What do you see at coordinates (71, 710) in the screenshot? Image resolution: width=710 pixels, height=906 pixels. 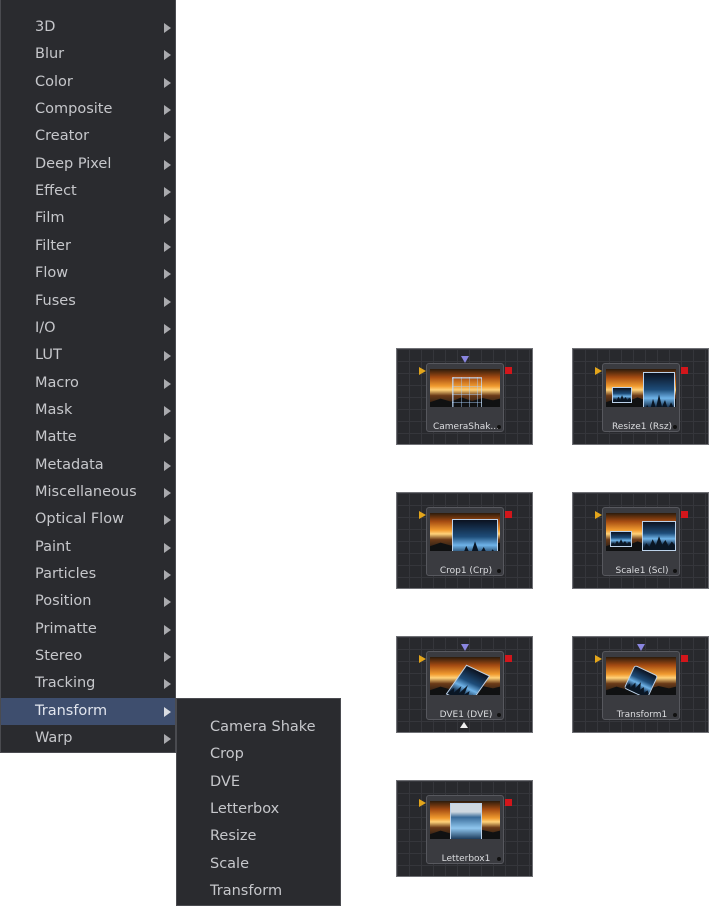 I see `menu-item-label: Transform` at bounding box center [71, 710].